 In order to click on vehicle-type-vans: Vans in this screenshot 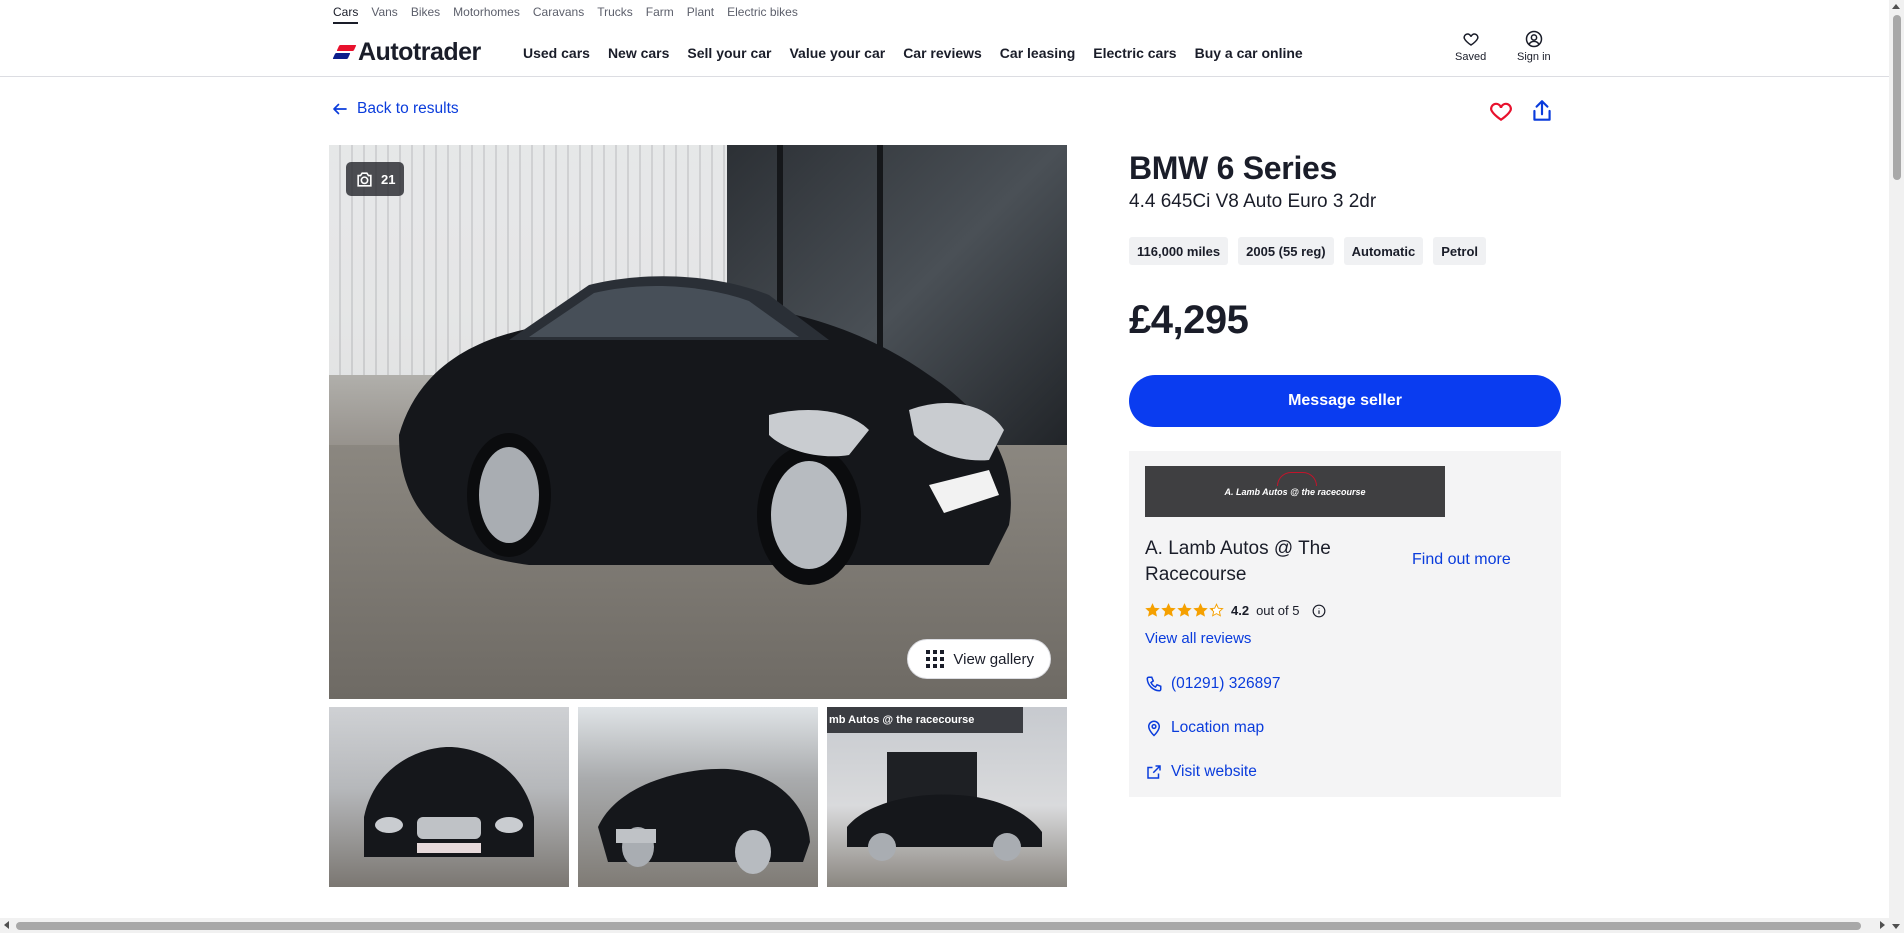, I will do `click(384, 14)`.